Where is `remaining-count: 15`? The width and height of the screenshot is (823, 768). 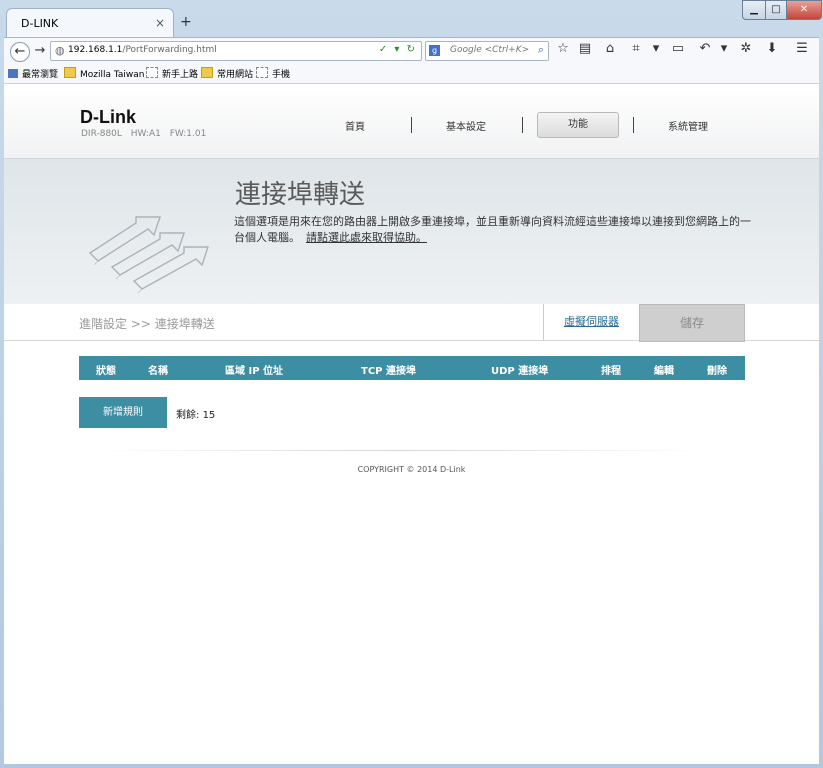
remaining-count: 15 is located at coordinates (209, 415).